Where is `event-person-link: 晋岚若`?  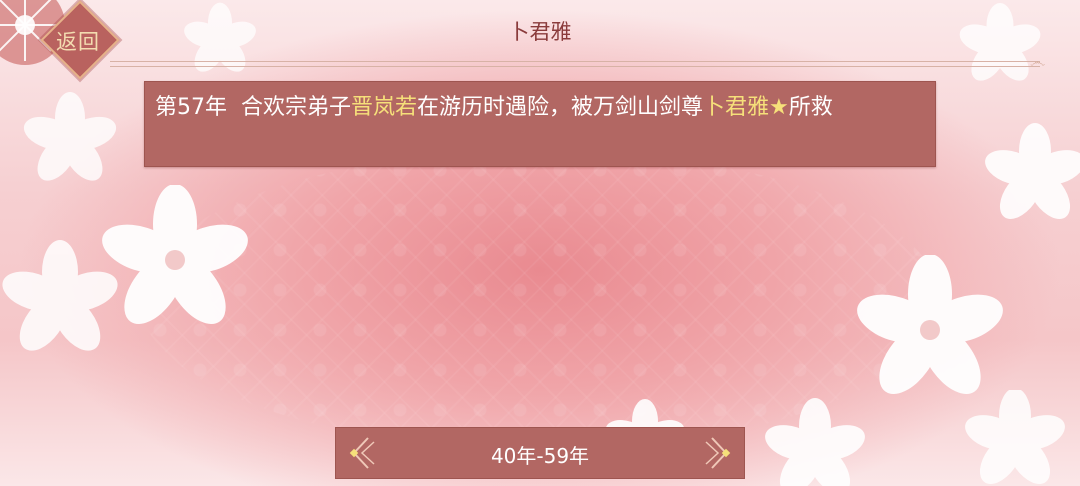 event-person-link: 晋岚若 is located at coordinates (384, 107).